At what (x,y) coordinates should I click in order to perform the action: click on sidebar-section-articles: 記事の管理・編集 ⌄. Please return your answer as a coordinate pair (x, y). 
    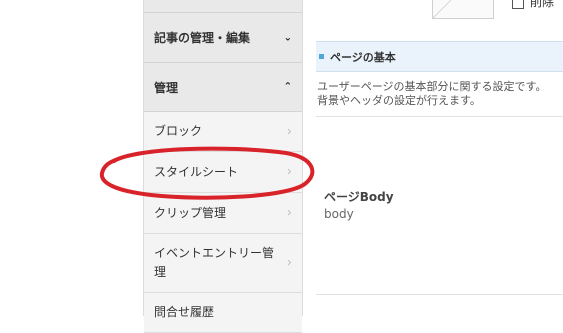
    Looking at the image, I should click on (223, 38).